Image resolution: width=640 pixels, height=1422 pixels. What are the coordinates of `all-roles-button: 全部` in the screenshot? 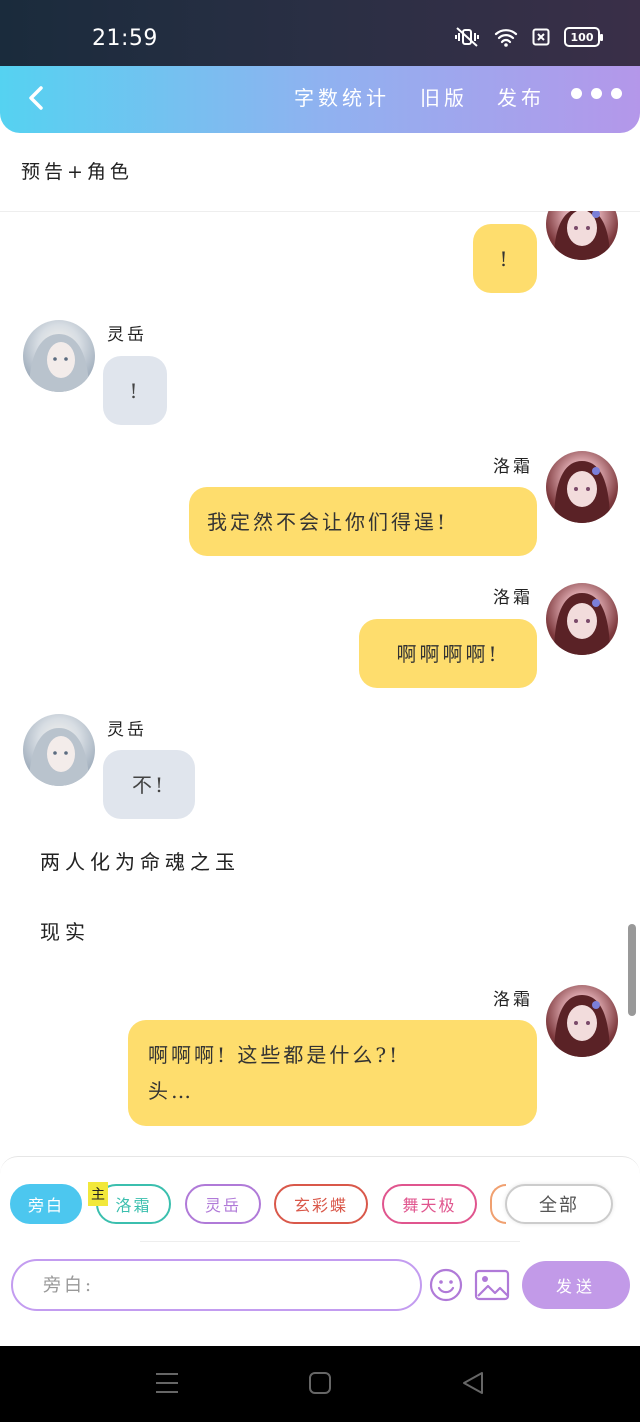 It's located at (559, 1204).